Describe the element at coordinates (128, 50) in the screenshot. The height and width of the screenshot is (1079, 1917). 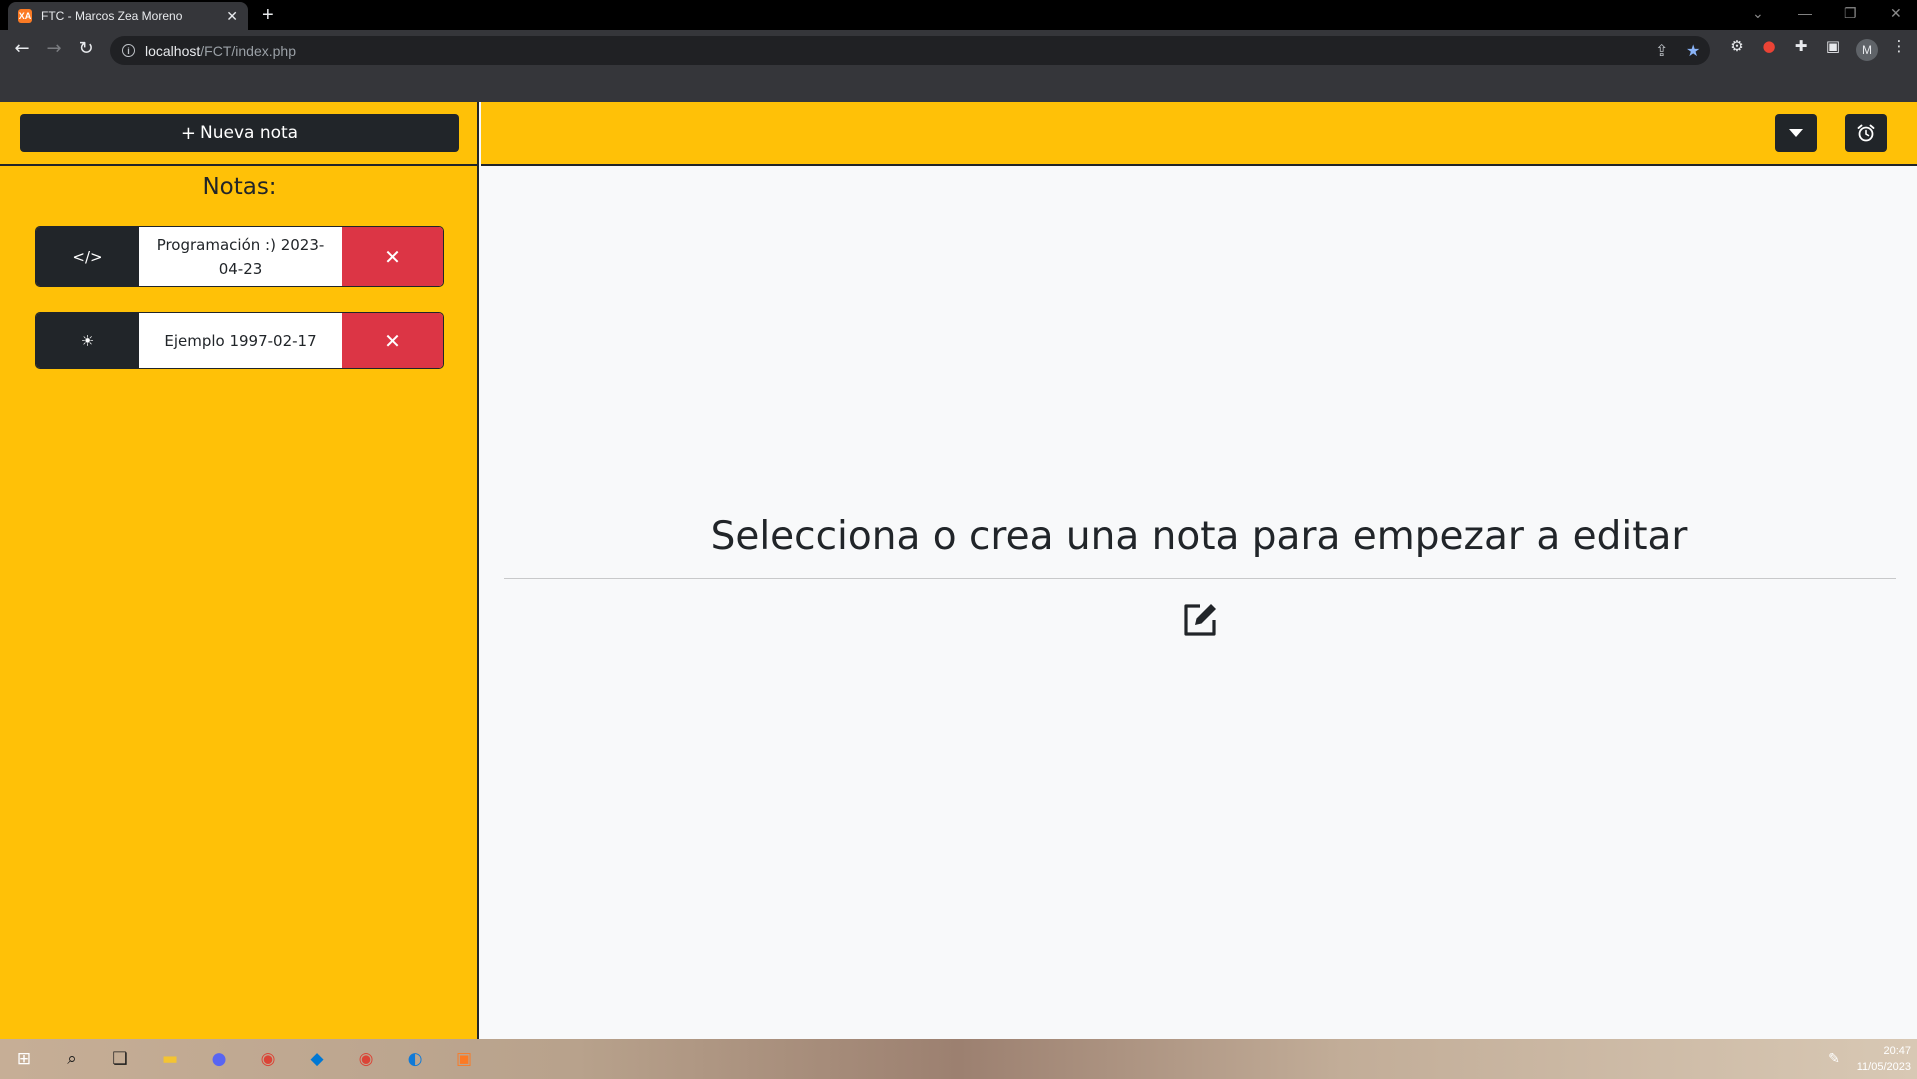
I see `site-info-icon: i` at that location.